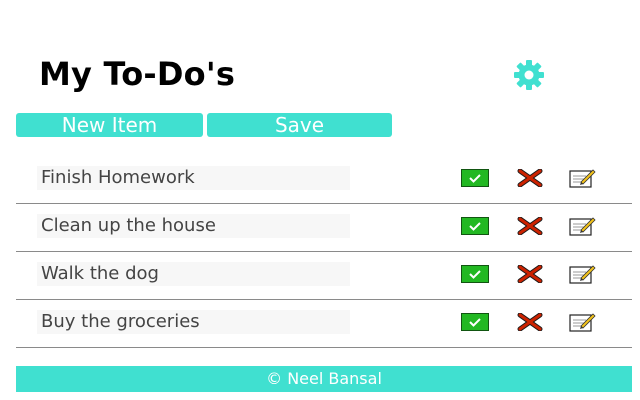 Image resolution: width=640 pixels, height=400 pixels. Describe the element at coordinates (324, 379) in the screenshot. I see `footer-copyright: © Neel Bansal` at that location.